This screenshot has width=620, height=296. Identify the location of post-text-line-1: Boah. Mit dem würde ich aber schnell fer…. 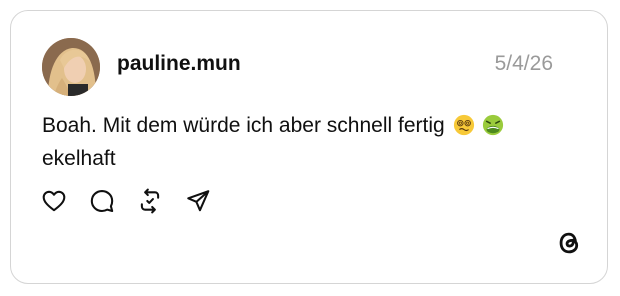
(243, 125).